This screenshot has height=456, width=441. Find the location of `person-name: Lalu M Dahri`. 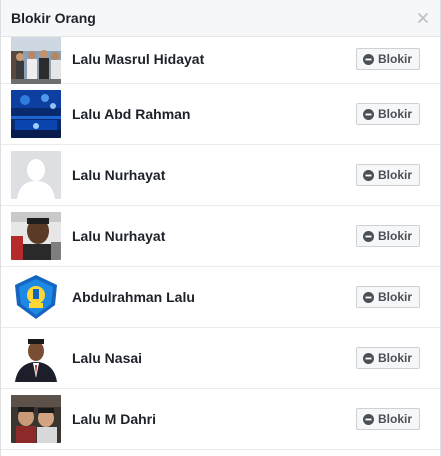

person-name: Lalu M Dahri is located at coordinates (114, 419).